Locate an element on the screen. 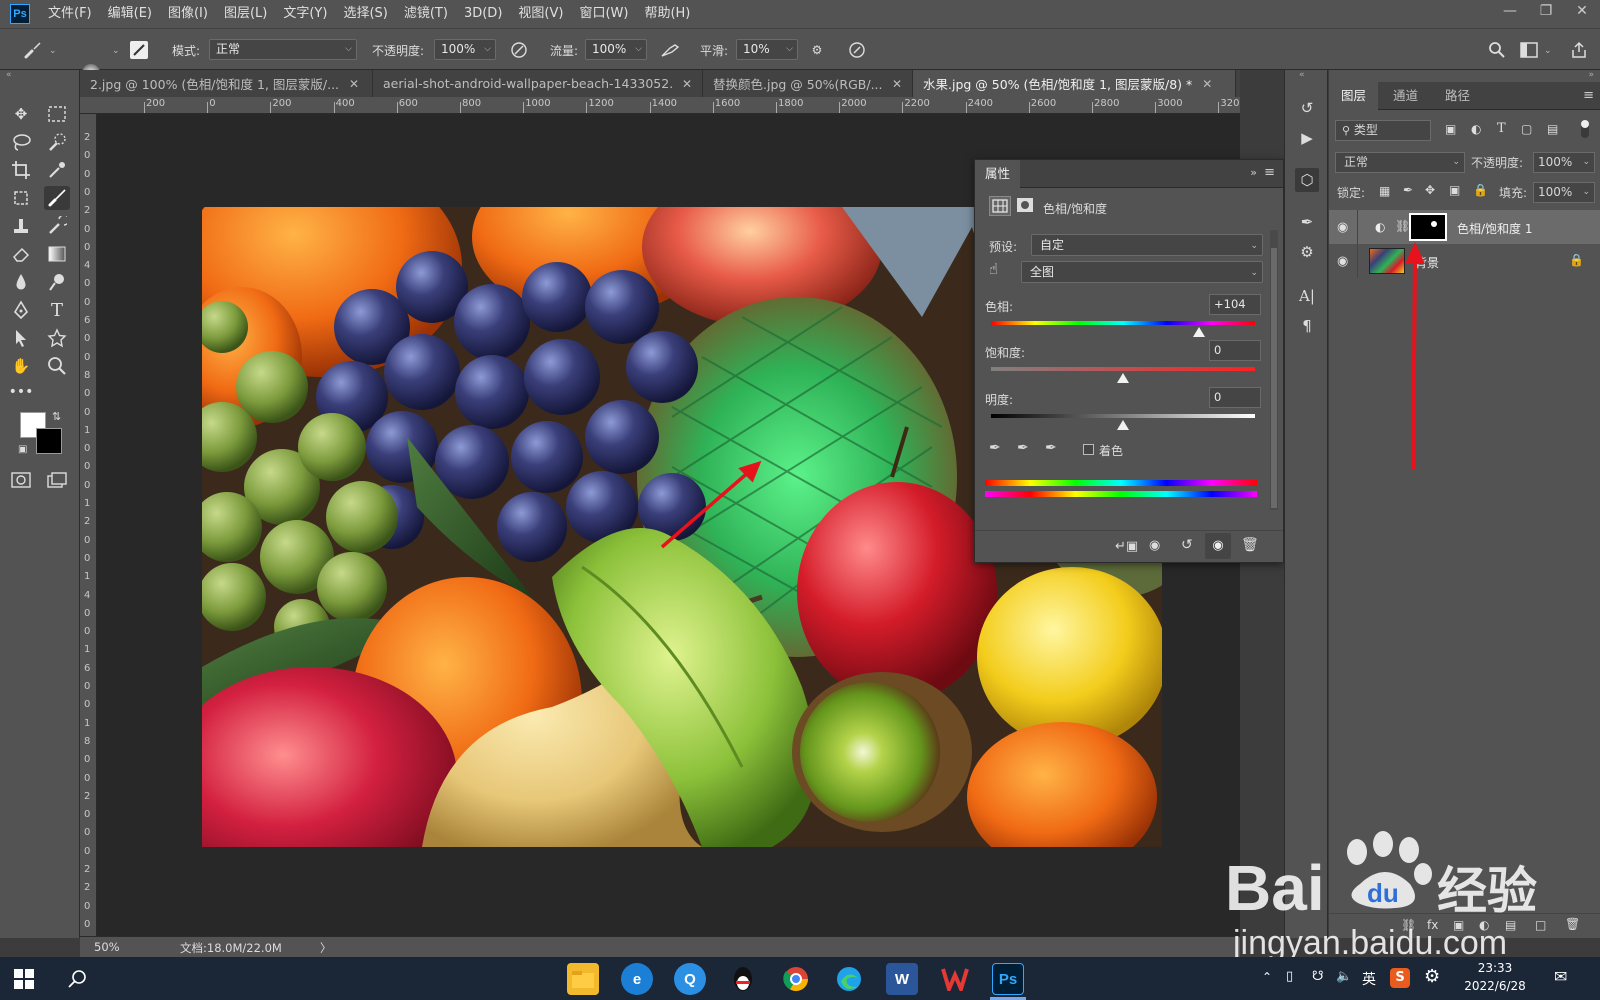  chevron-down-icon: ⌄ is located at coordinates (116, 51).